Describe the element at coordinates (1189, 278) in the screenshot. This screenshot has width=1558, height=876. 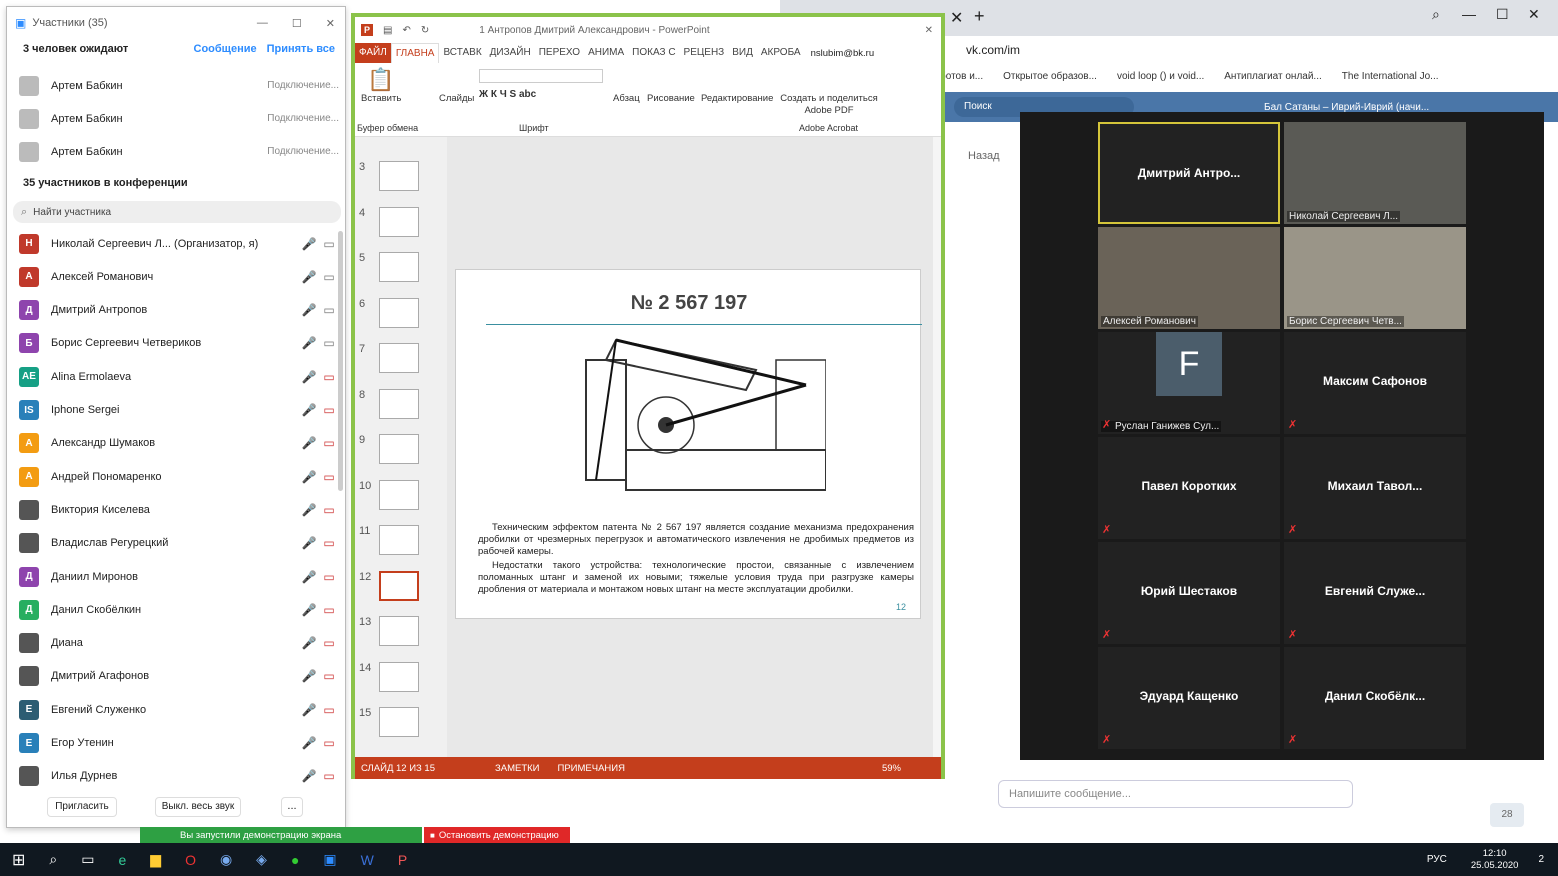
I see `video-tile: Алексей Романович` at that location.